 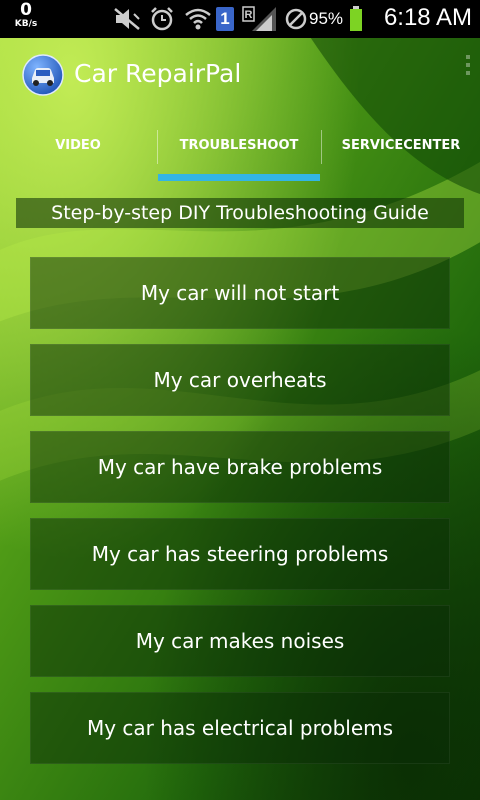 I want to click on tab-servicecenter: SERVICECENTER, so click(x=401, y=154).